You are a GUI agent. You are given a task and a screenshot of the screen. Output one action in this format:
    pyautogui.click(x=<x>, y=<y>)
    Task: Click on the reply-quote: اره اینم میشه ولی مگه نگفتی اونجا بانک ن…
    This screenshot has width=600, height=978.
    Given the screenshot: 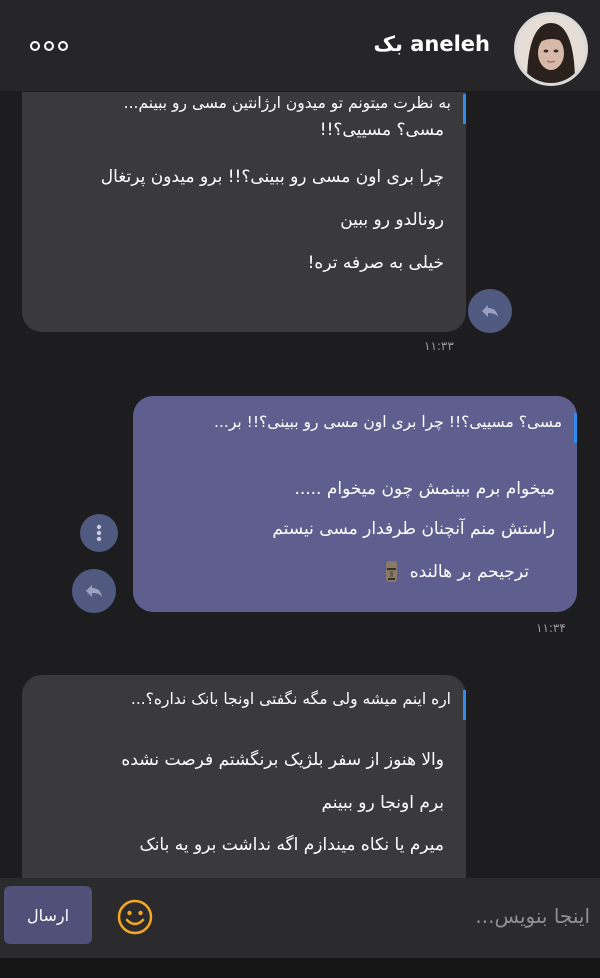 What is the action you would take?
    pyautogui.click(x=244, y=705)
    